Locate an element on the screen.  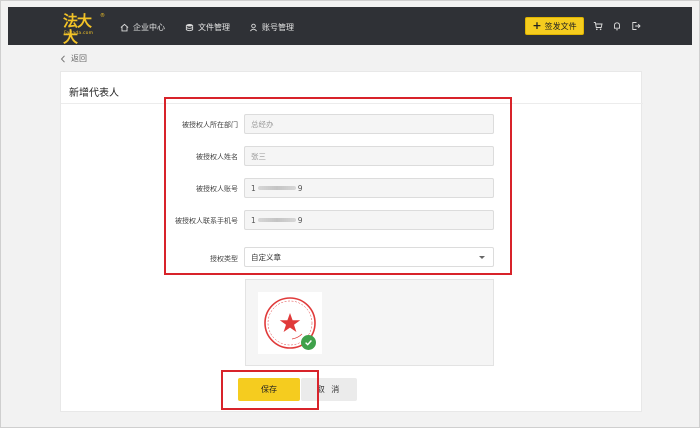
home-icon is located at coordinates (124, 27).